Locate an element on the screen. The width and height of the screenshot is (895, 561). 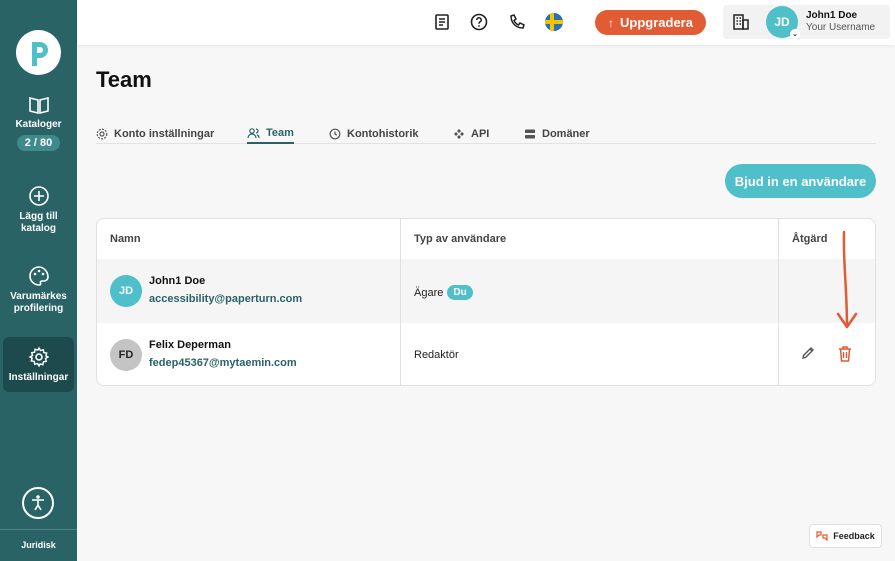
member-type: Redaktör is located at coordinates (436, 355).